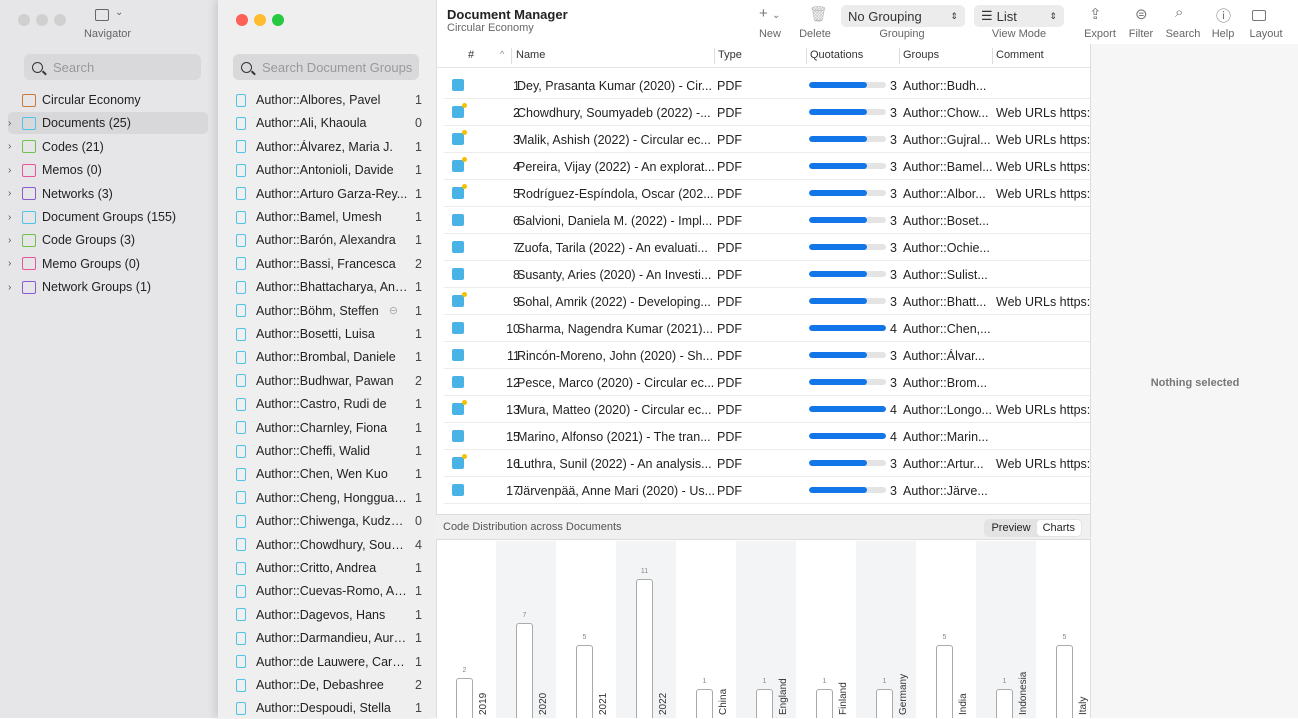 The image size is (1298, 719). Describe the element at coordinates (1179, 12) in the screenshot. I see `search-icon: ⌕` at that location.